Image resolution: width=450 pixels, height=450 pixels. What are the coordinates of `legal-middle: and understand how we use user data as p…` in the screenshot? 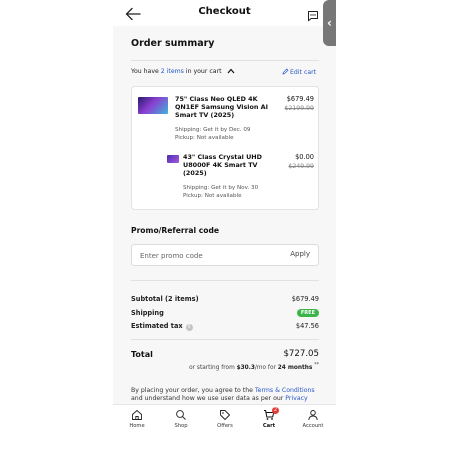 It's located at (208, 399).